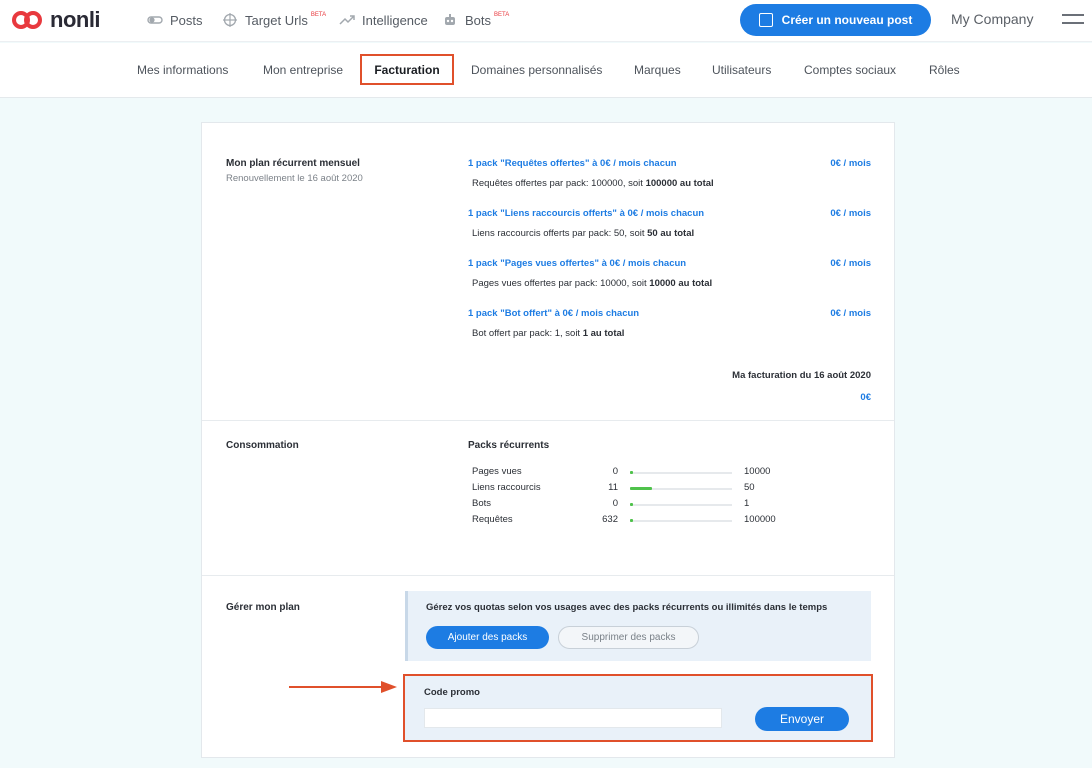  Describe the element at coordinates (865, 397) in the screenshot. I see `billing-amount: 0€` at that location.